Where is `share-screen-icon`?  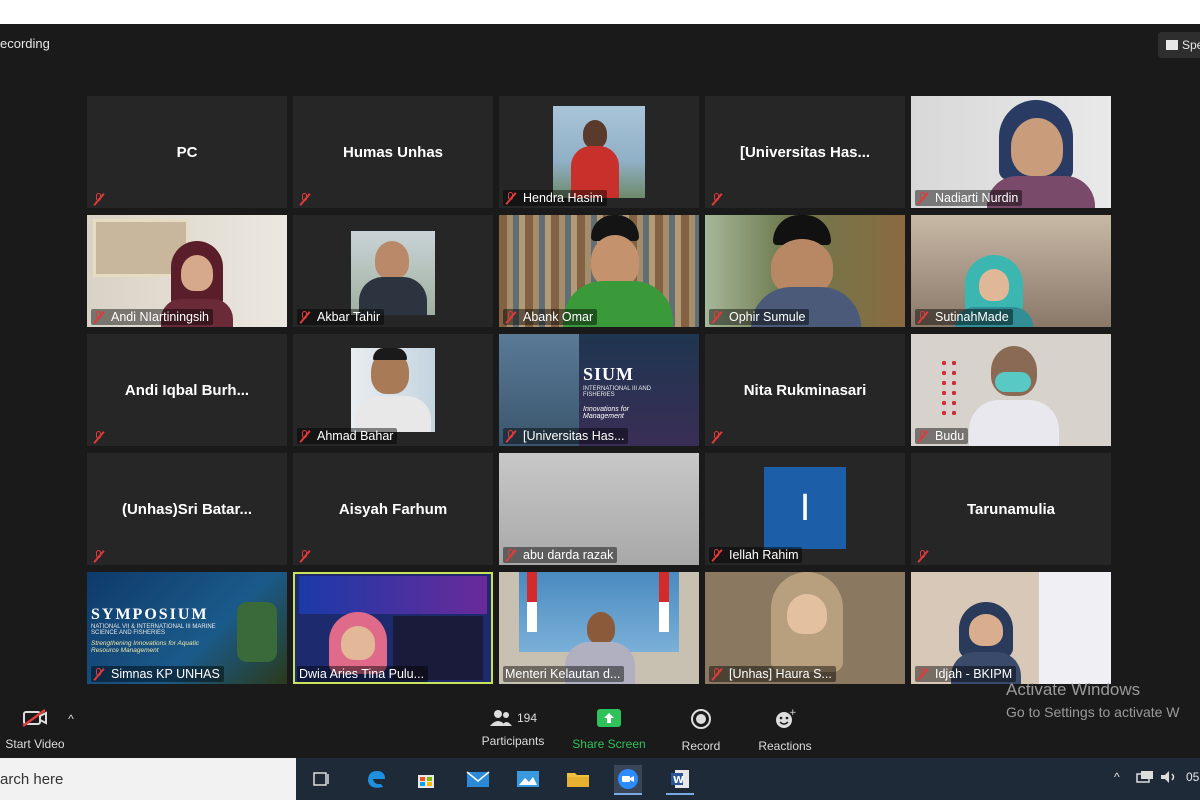
share-screen-icon is located at coordinates (609, 718).